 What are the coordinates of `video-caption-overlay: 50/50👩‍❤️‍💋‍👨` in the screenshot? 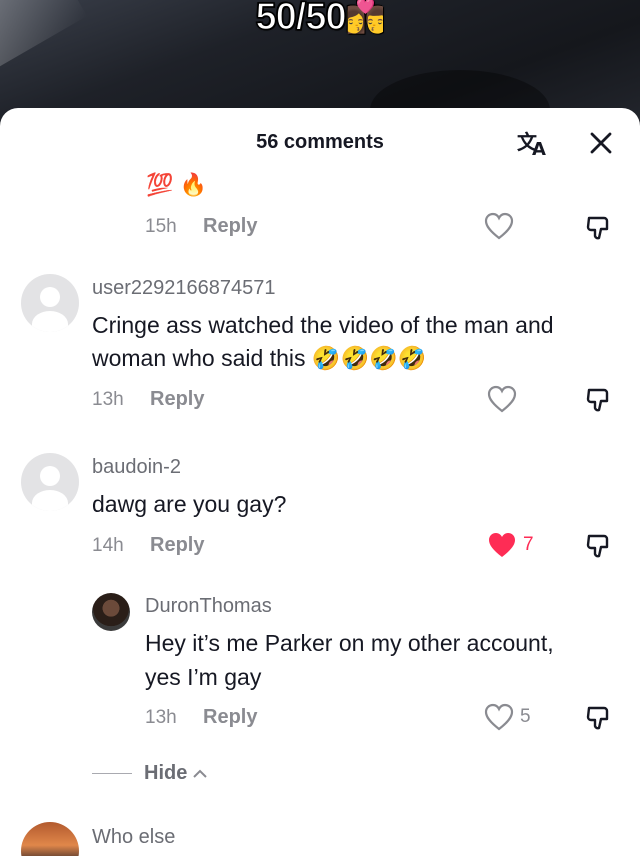 It's located at (320, 19).